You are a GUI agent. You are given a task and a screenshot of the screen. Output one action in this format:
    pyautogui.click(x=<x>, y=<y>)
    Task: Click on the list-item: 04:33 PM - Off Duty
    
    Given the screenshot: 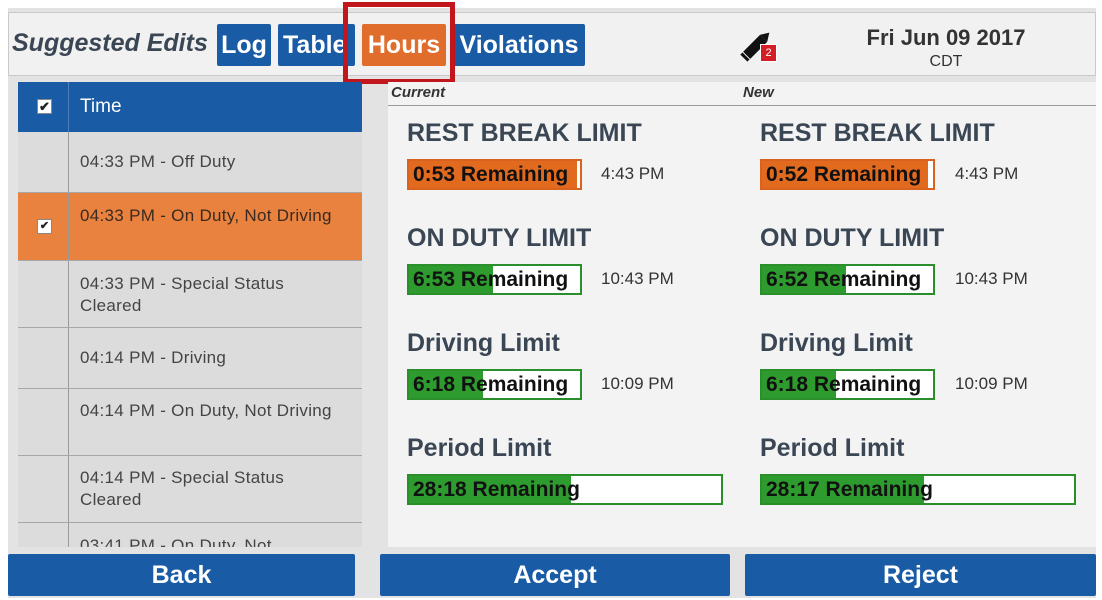 What is the action you would take?
    pyautogui.click(x=190, y=162)
    